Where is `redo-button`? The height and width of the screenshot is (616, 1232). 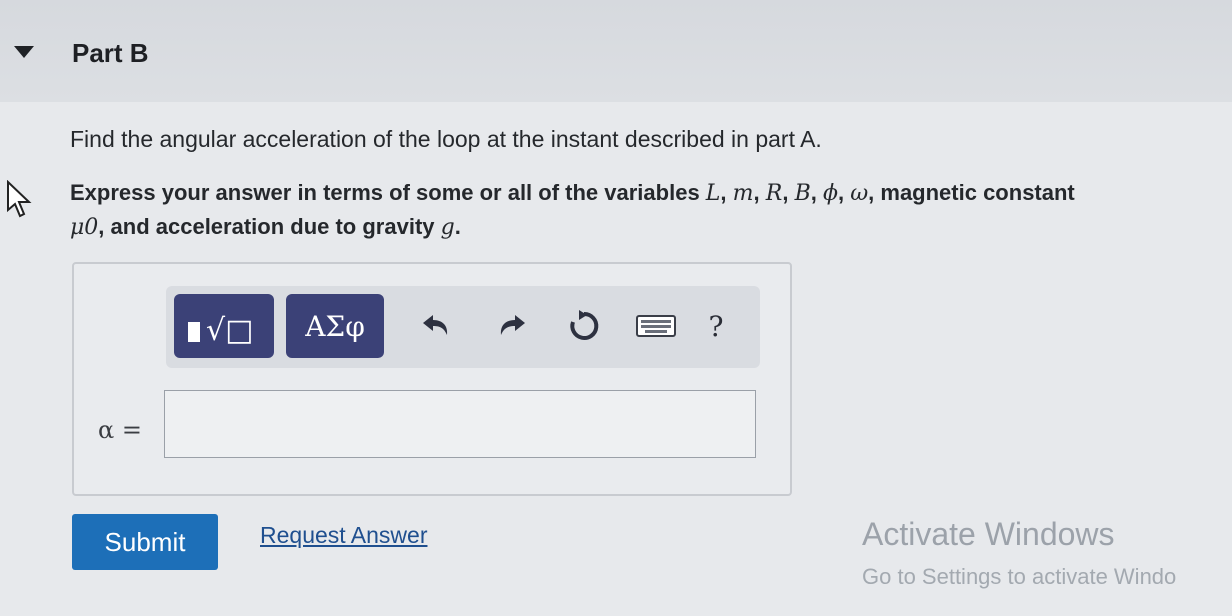
redo-button is located at coordinates (512, 326).